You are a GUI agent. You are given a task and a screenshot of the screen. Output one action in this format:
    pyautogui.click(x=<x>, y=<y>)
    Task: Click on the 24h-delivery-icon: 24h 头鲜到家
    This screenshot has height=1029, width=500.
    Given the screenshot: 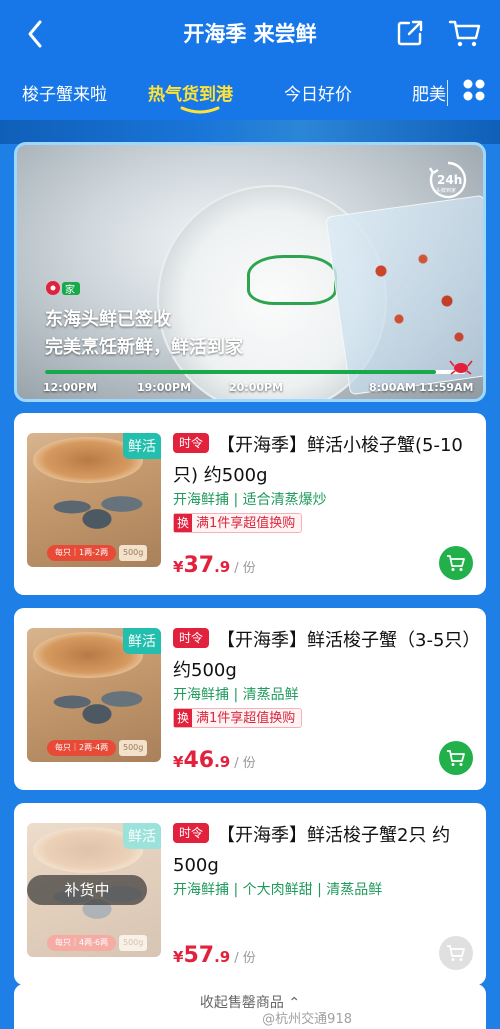 What is the action you would take?
    pyautogui.click(x=447, y=180)
    